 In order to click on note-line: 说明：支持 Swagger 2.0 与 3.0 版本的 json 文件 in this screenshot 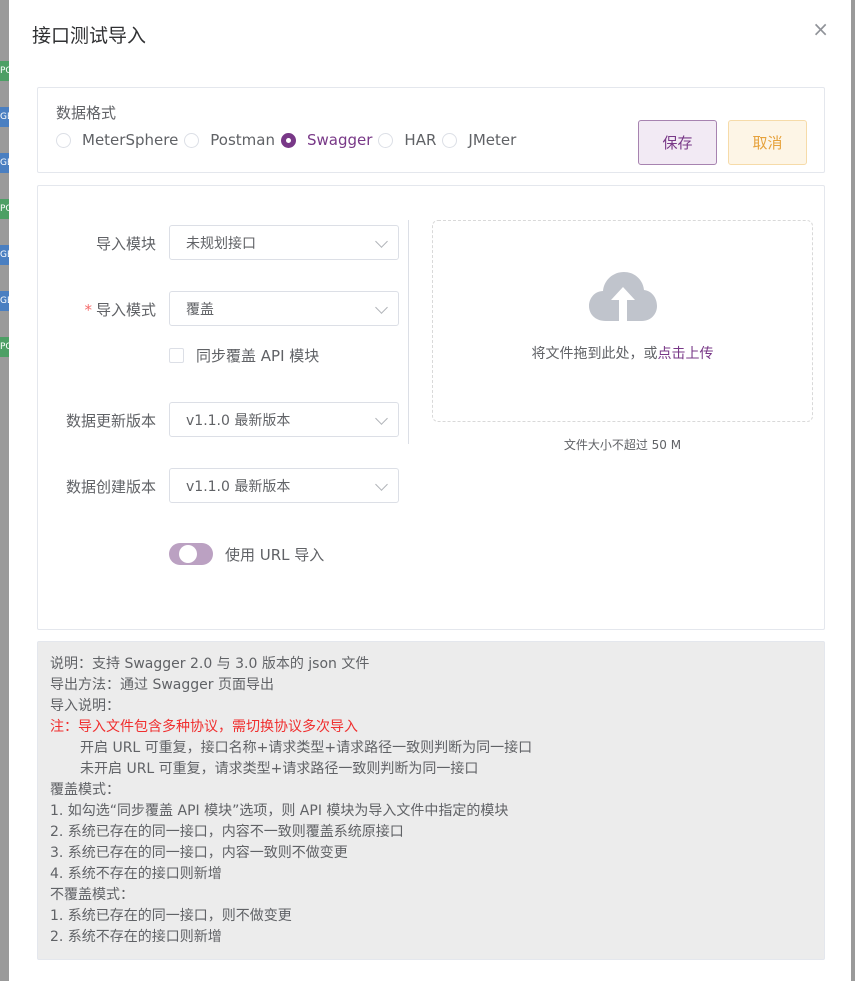, I will do `click(210, 664)`.